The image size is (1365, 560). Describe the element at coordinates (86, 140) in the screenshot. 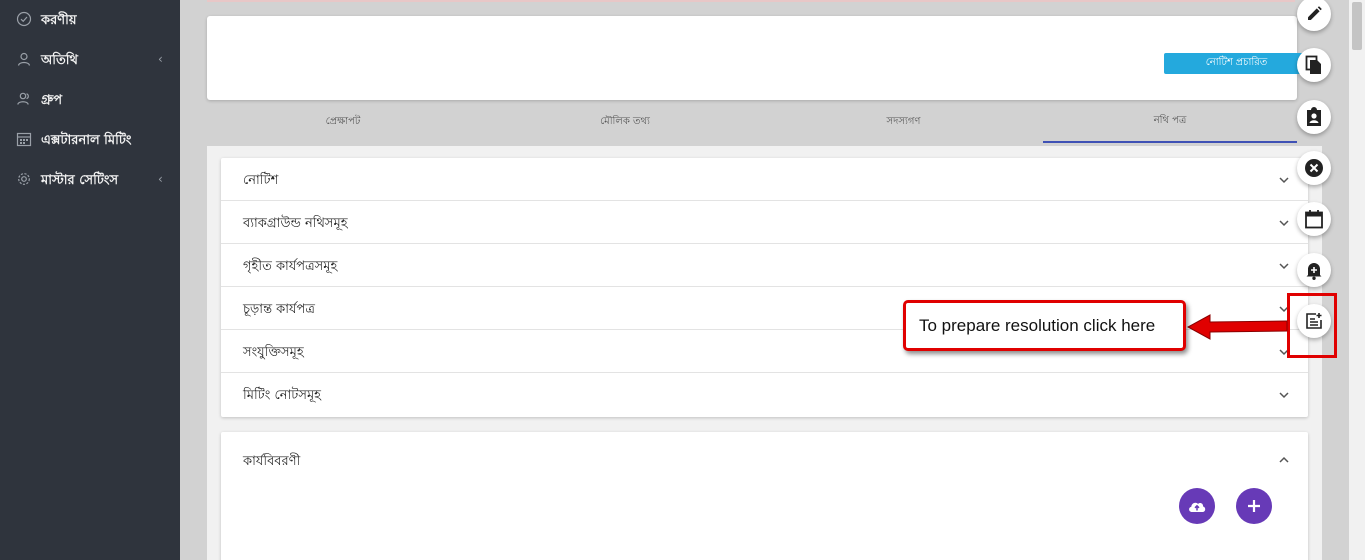

I see `sidebar-item-label: এক্সটারনাল মিটিং` at that location.